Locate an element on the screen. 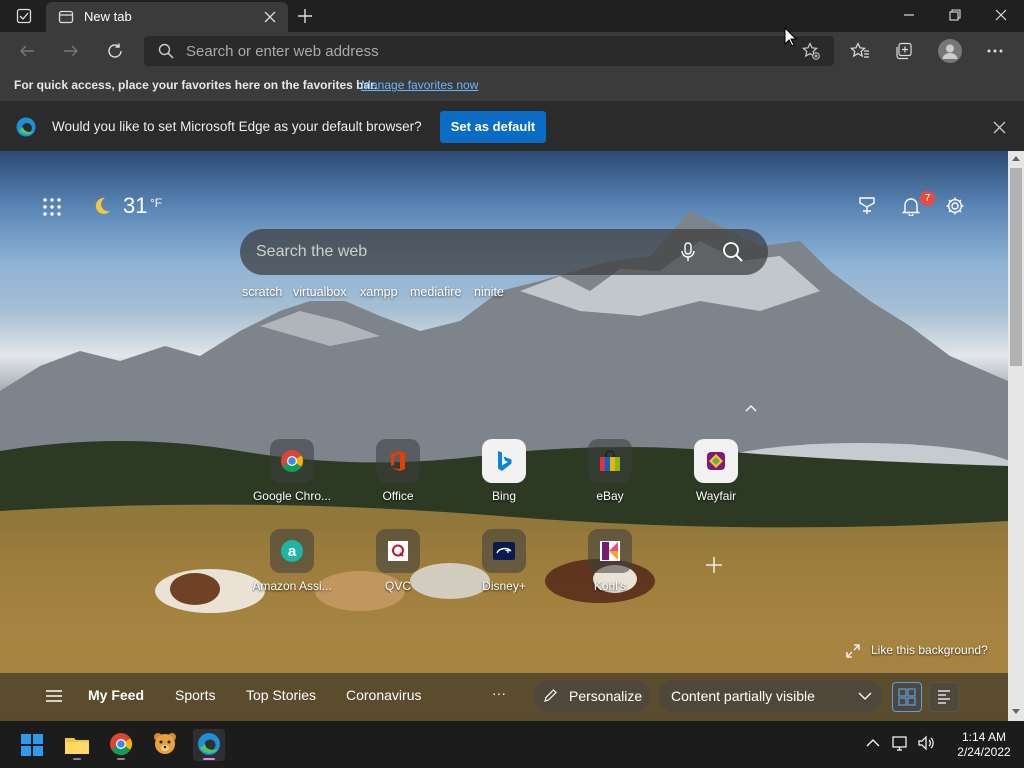 The width and height of the screenshot is (1024, 768). tile-ebay: eBay is located at coordinates (610, 471).